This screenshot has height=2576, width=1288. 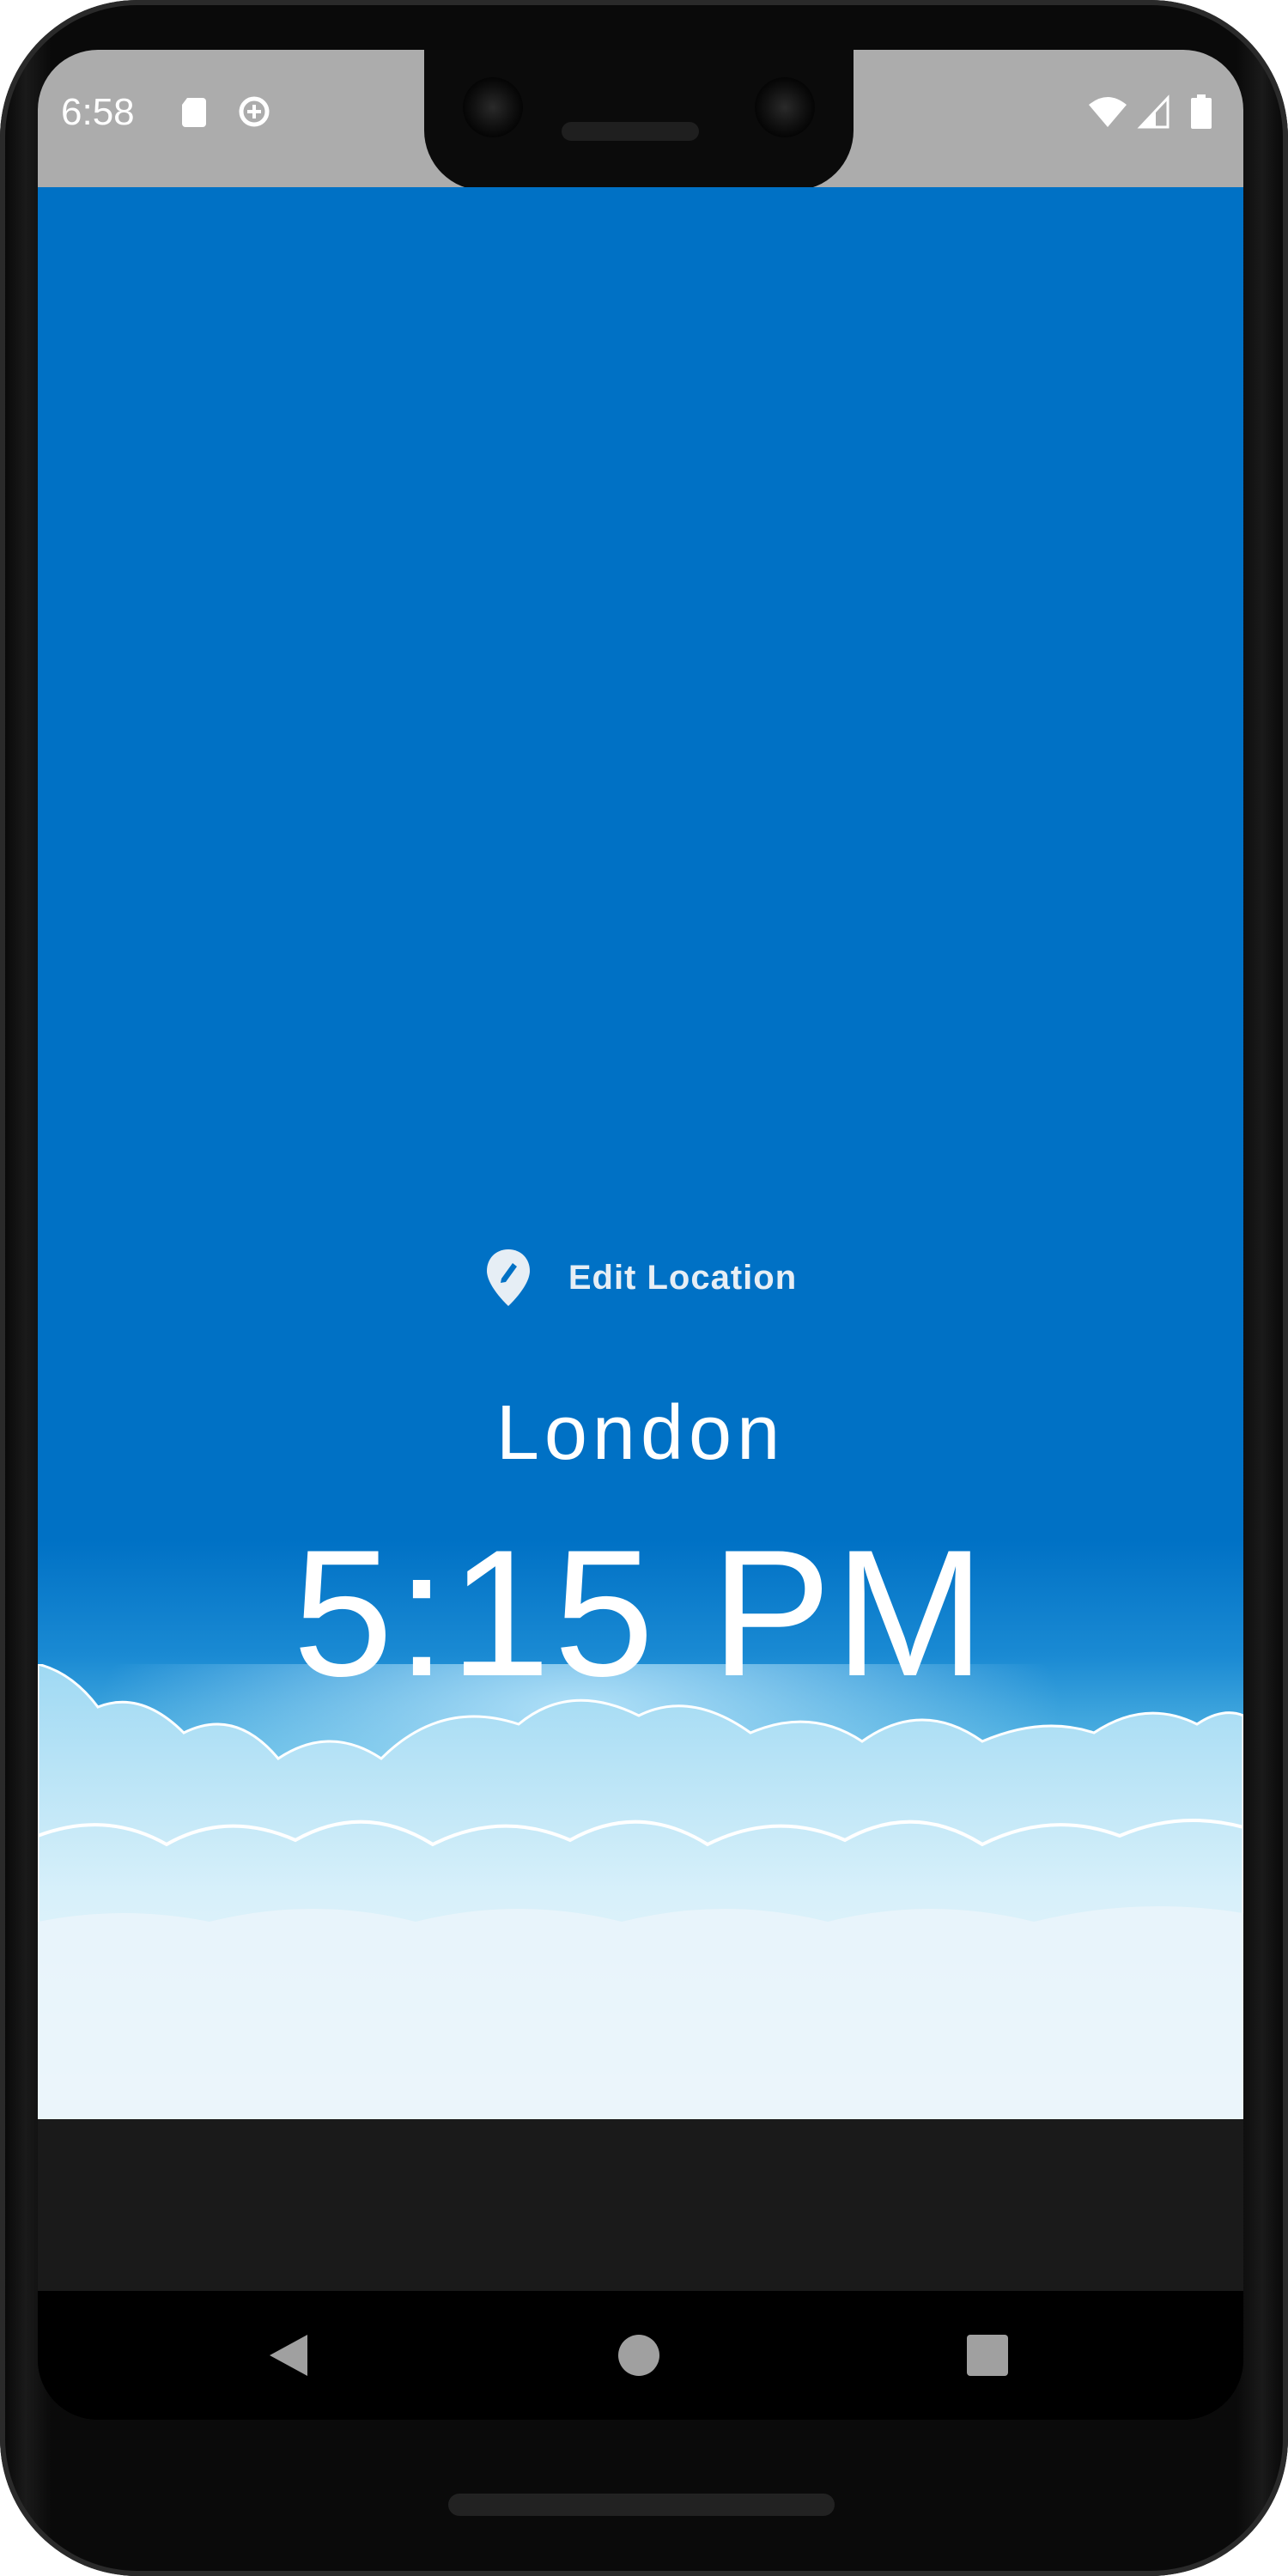 I want to click on wifi-icon, so click(x=1108, y=112).